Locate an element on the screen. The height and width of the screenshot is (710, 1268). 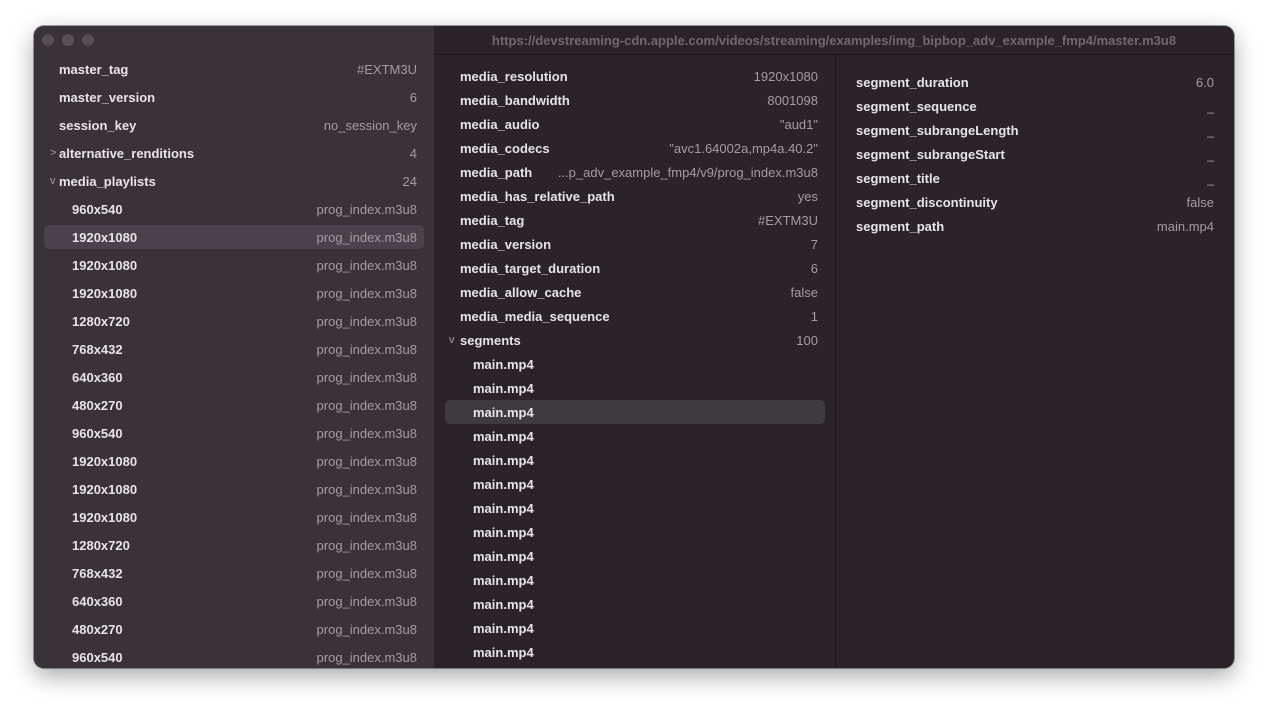
field-key: segment_duration is located at coordinates (912, 82).